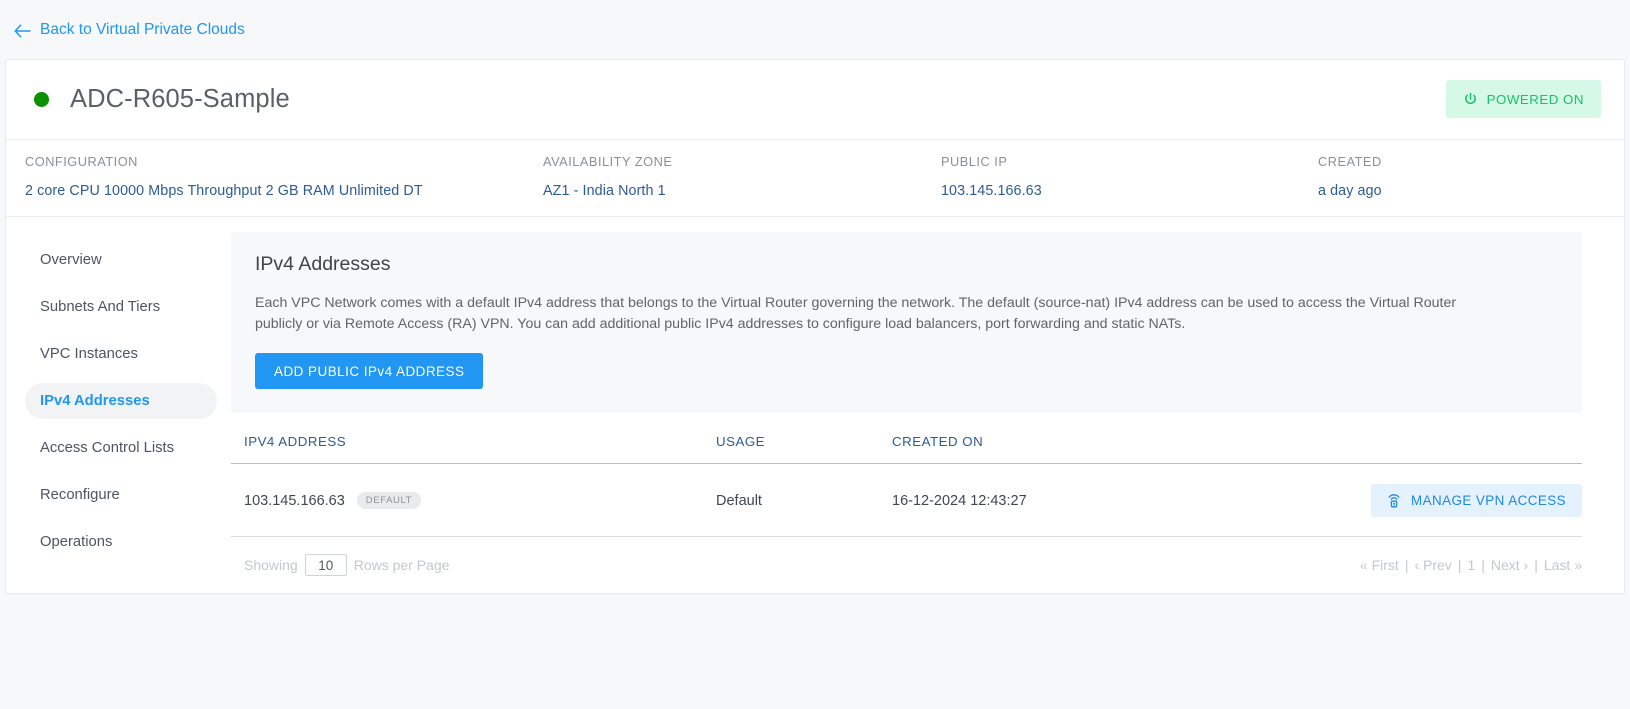  What do you see at coordinates (294, 500) in the screenshot?
I see `ipv4-address-value: 103.145.166.63` at bounding box center [294, 500].